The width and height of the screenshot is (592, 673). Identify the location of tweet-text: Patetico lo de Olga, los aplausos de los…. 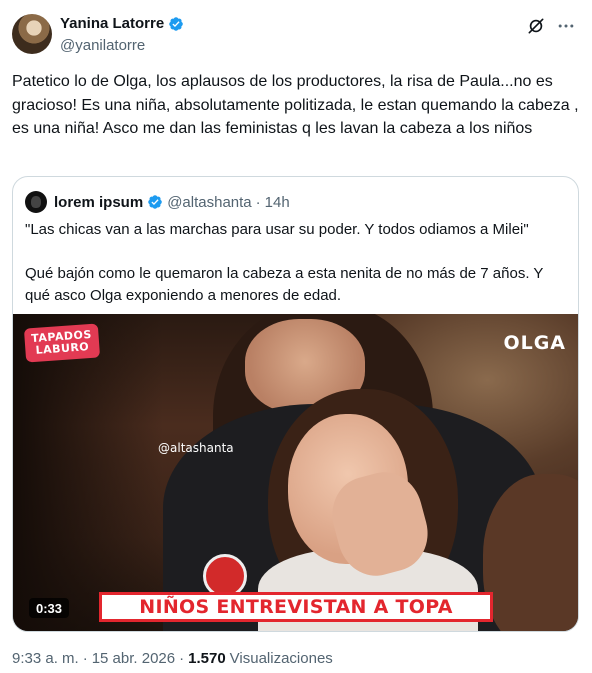
(295, 105).